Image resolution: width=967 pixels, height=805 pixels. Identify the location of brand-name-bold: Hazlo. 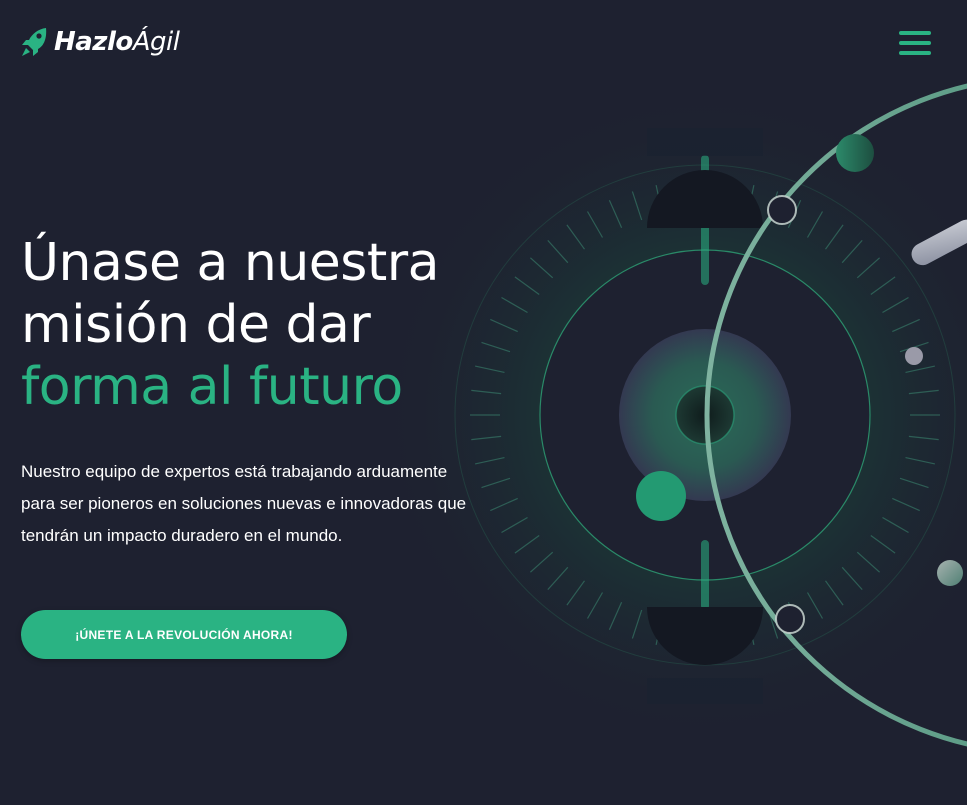
(93, 42).